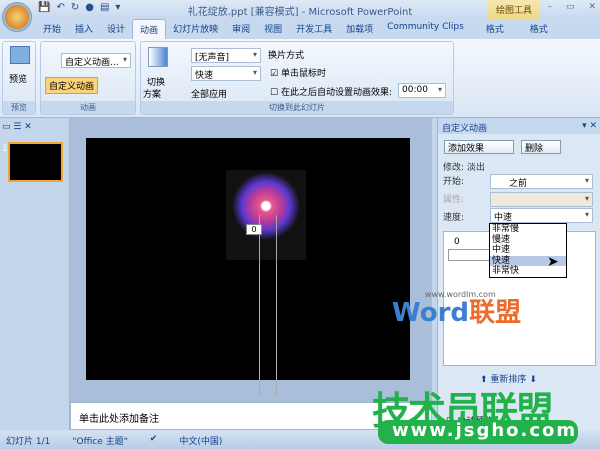  Describe the element at coordinates (20, 55) in the screenshot. I see `preview-icon` at that location.